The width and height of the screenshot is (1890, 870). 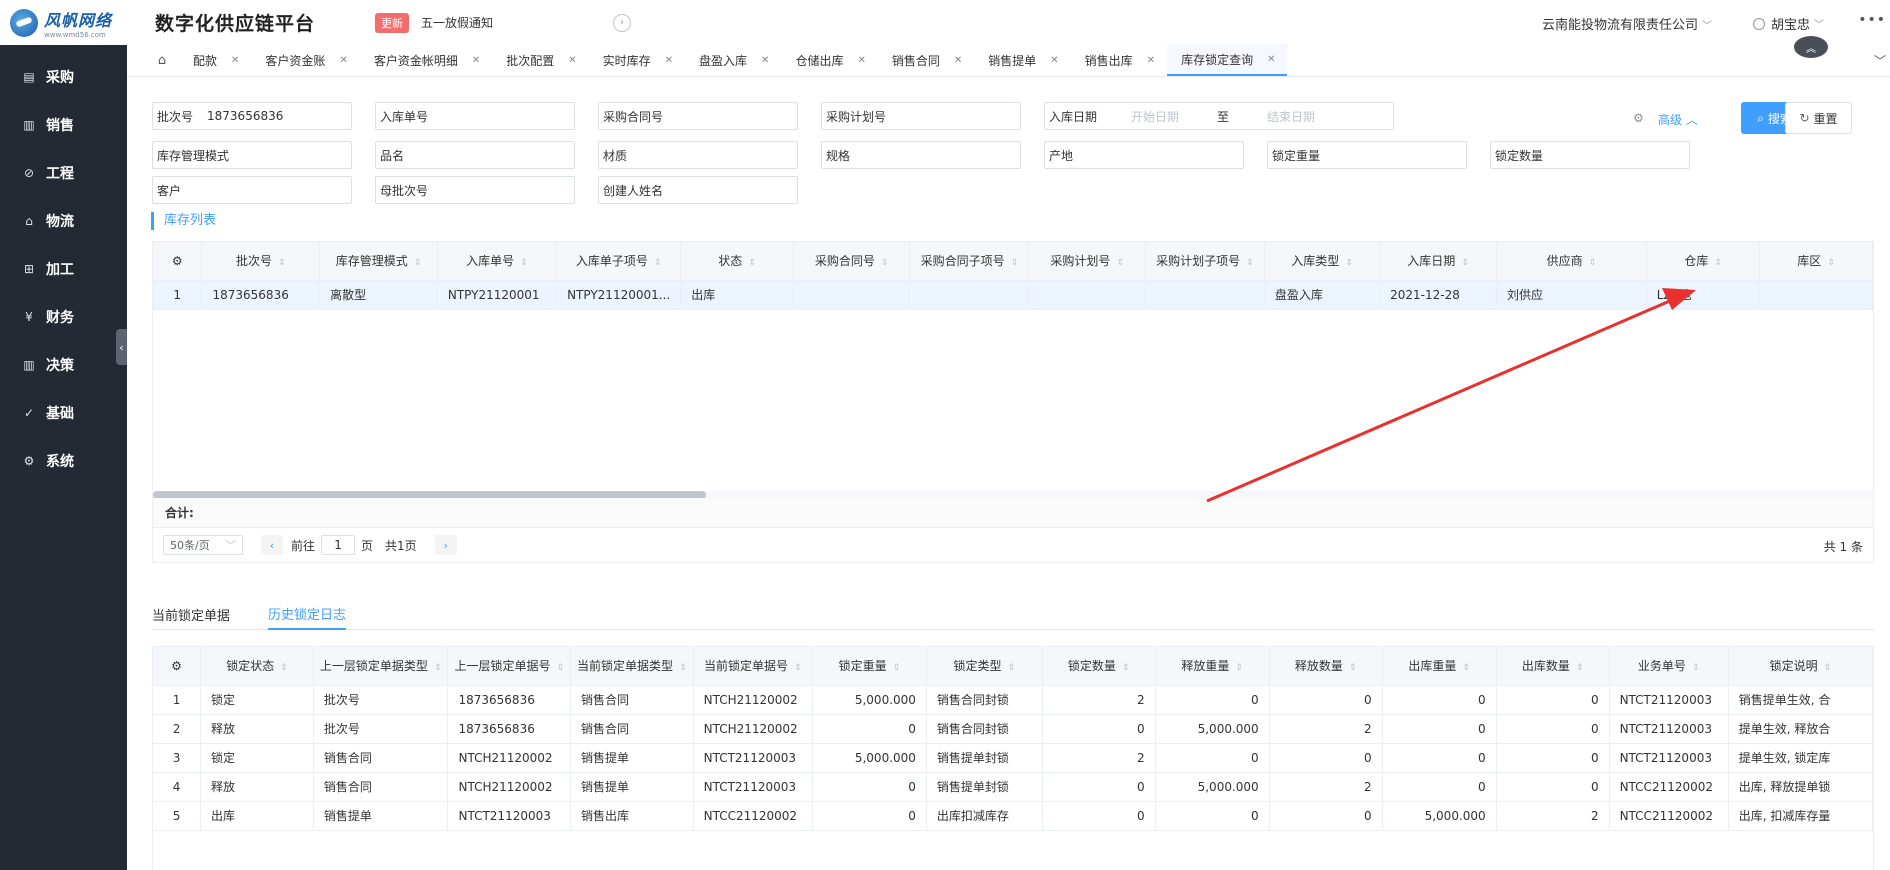 What do you see at coordinates (1788, 23) in the screenshot?
I see `user-menu: 胡宝忠 ﹀` at bounding box center [1788, 23].